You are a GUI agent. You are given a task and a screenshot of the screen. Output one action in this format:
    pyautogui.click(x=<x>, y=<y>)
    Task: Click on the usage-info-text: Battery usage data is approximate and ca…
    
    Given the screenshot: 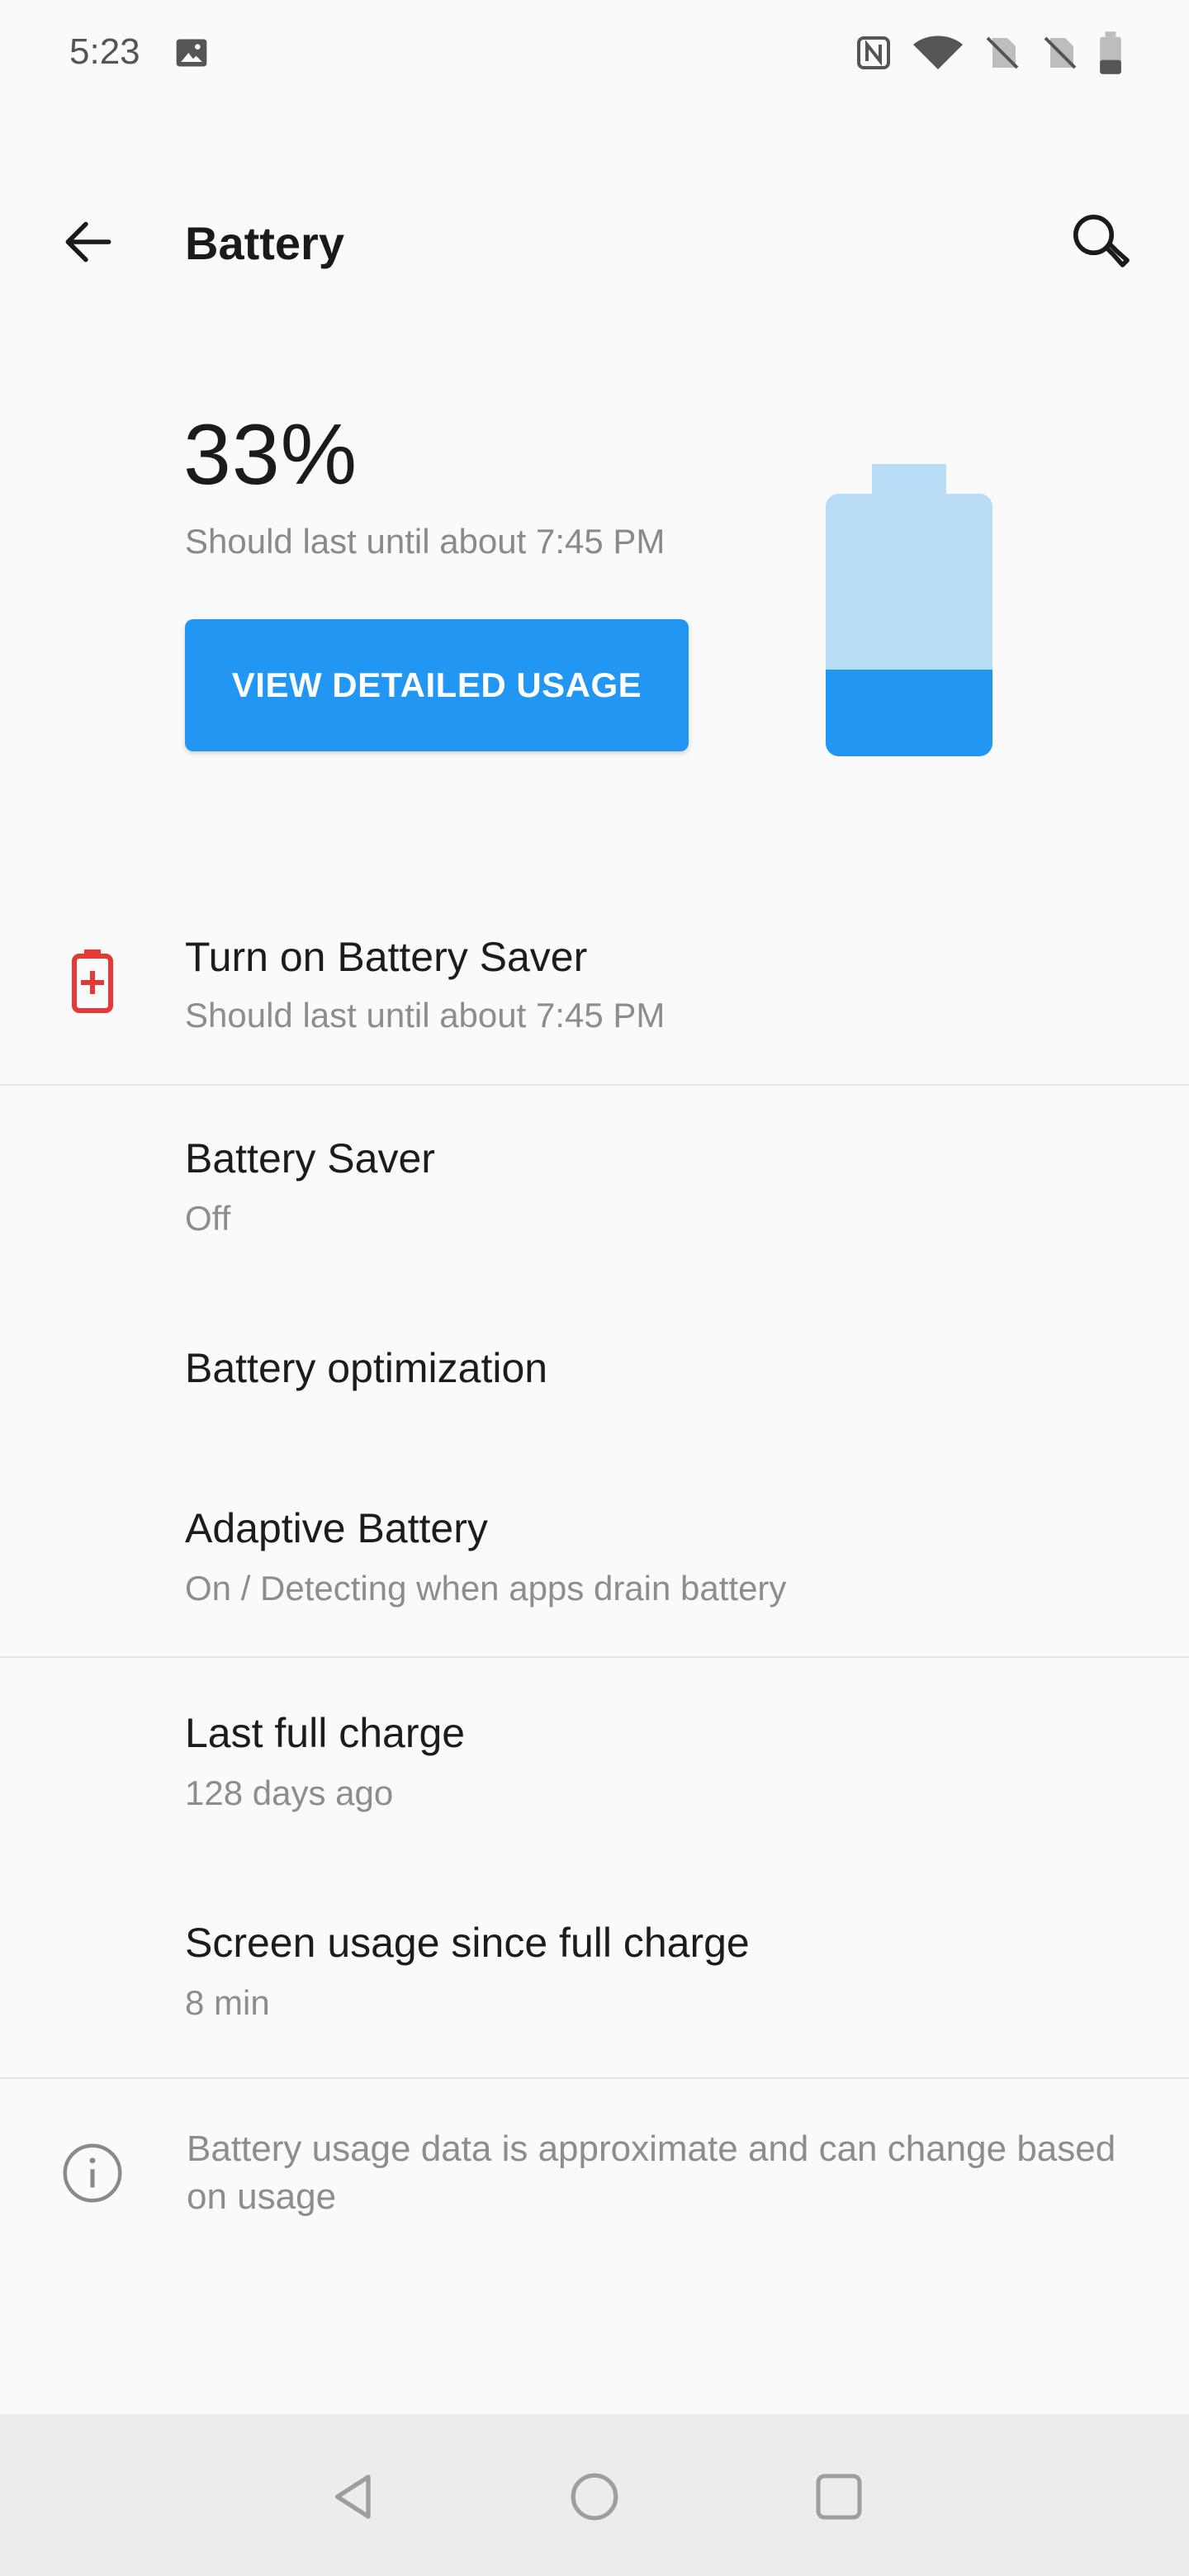 What is the action you would take?
    pyautogui.click(x=651, y=2173)
    